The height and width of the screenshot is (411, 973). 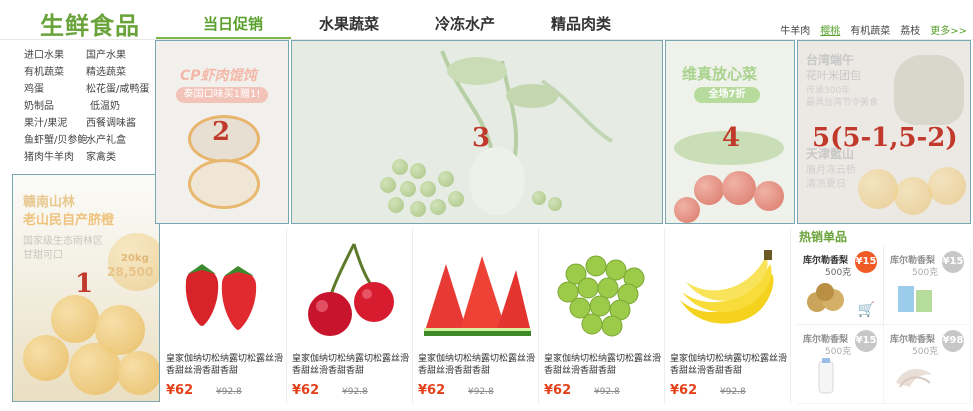 I want to click on banner-line: 清凉夏日, so click(x=826, y=184).